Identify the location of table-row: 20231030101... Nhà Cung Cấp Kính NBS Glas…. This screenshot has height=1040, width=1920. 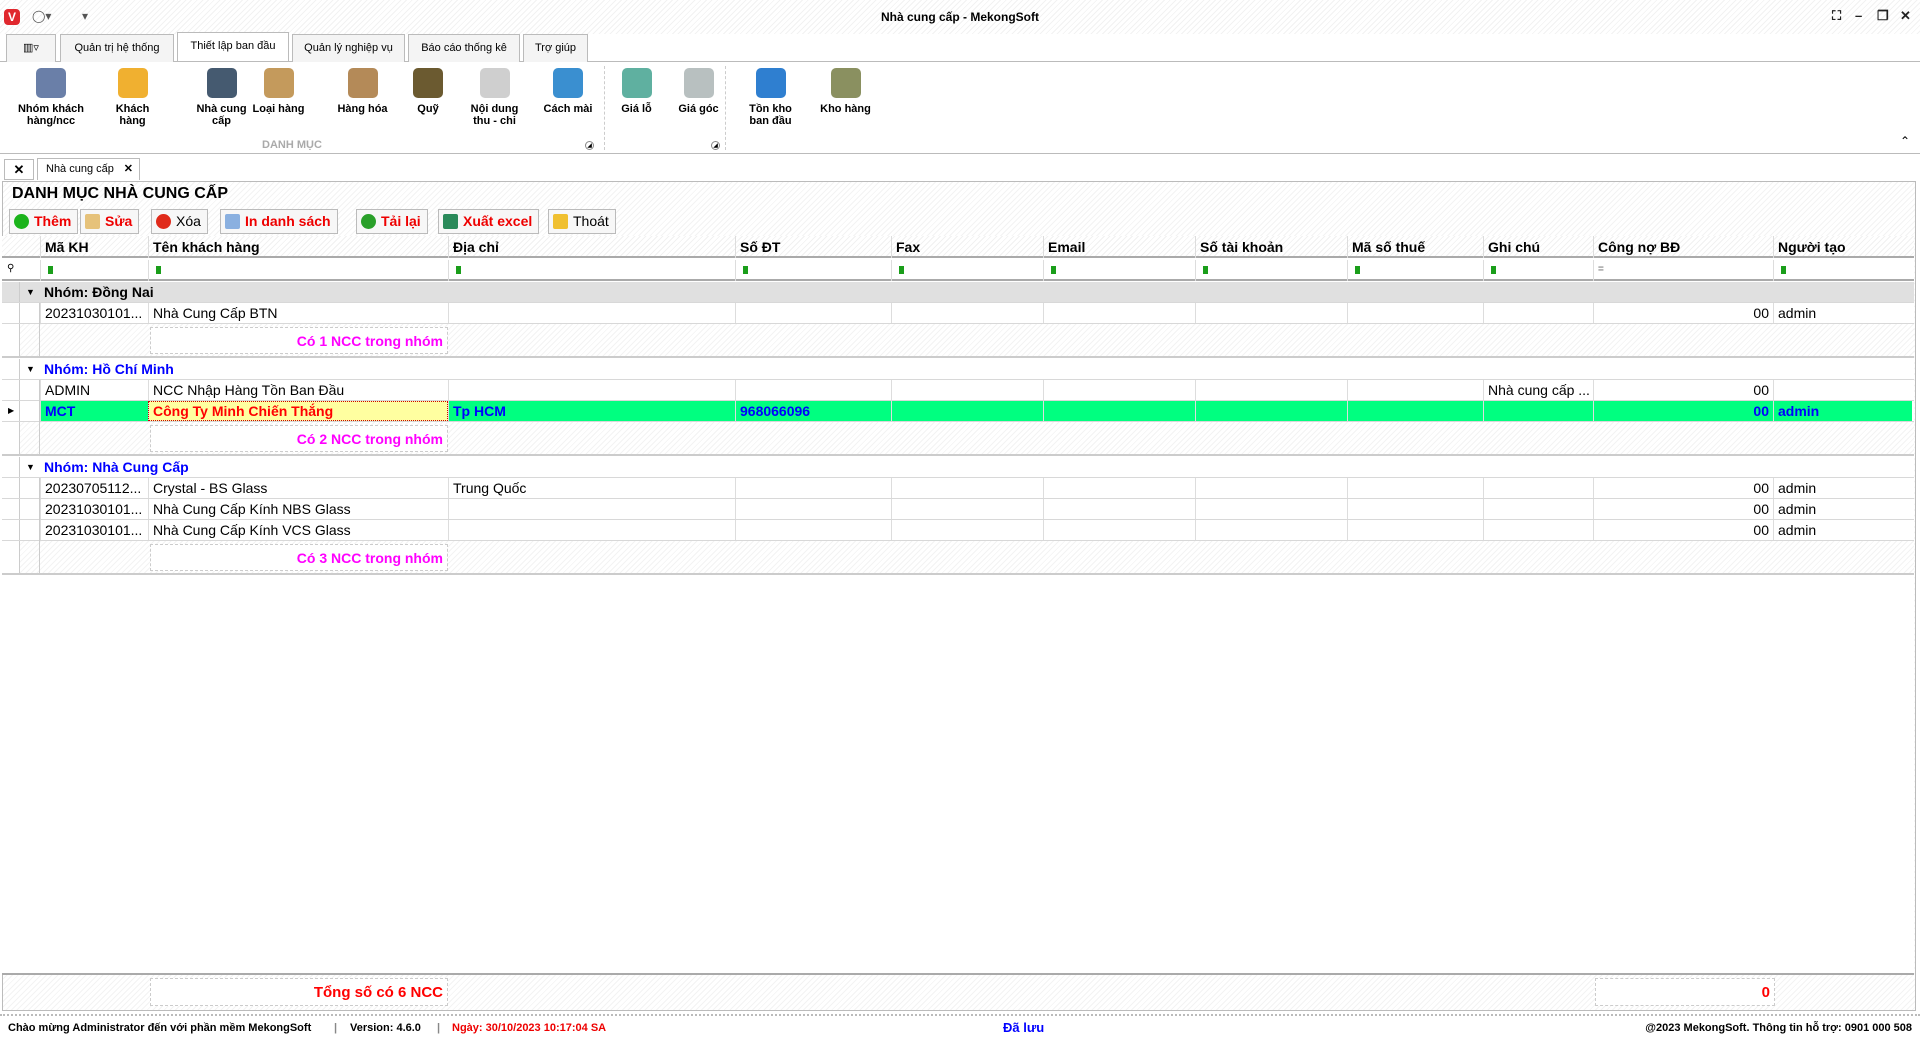
(958, 509).